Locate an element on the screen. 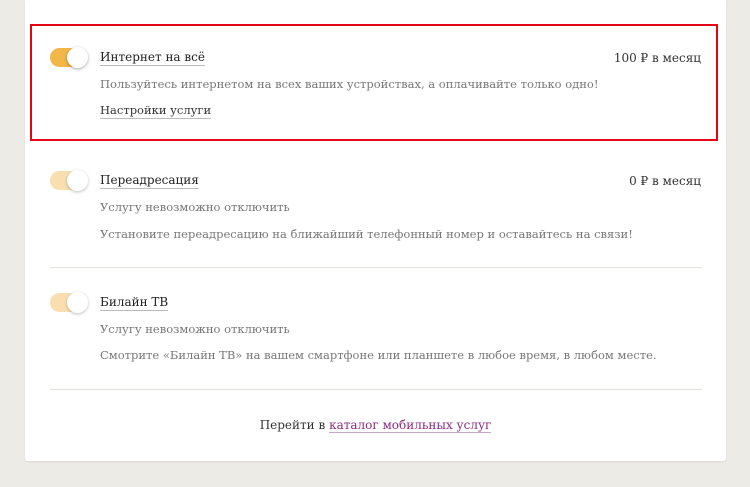 Image resolution: width=750 pixels, height=487 pixels. service-toggle-internet is located at coordinates (69, 57).